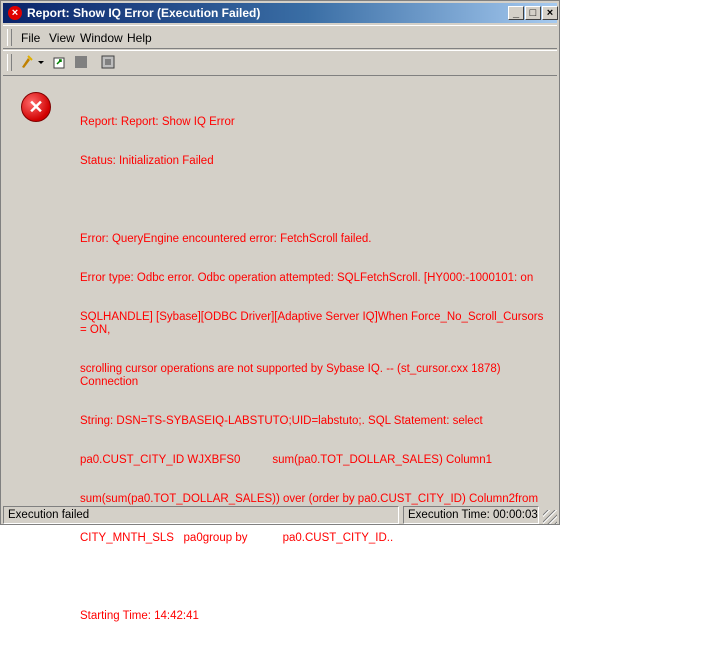 This screenshot has height=649, width=720. I want to click on maximize-button: □, so click(533, 13).